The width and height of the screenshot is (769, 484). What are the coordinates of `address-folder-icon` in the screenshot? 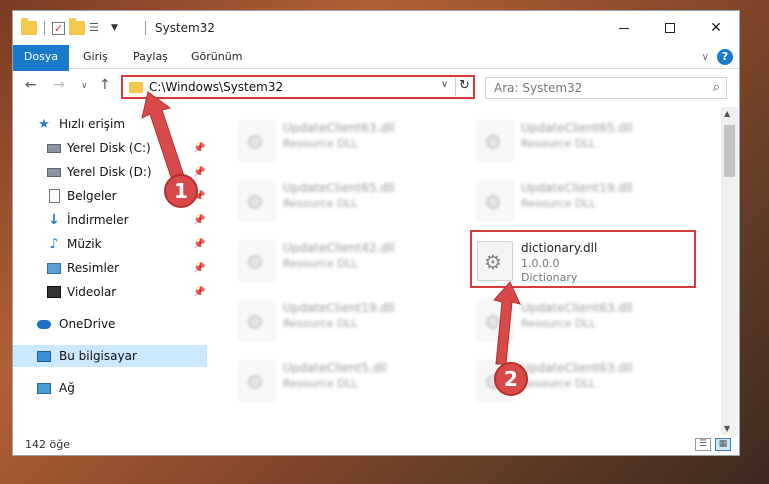 It's located at (136, 87).